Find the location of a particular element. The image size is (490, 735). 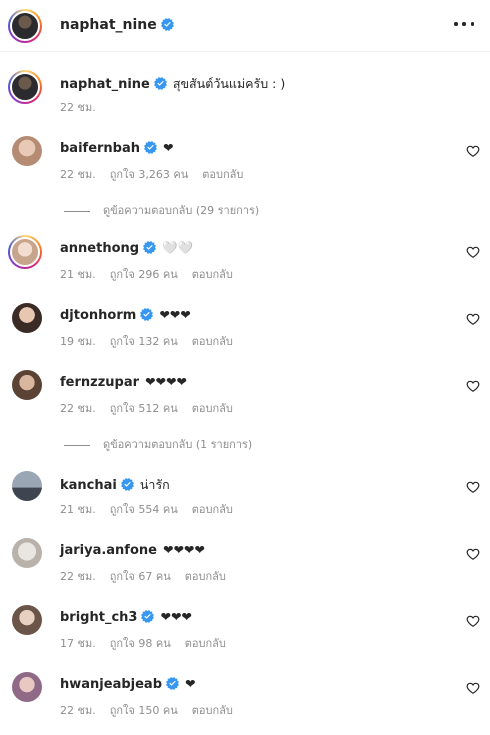

comment-line: bright_ch3 ❤❤❤ is located at coordinates (126, 617).